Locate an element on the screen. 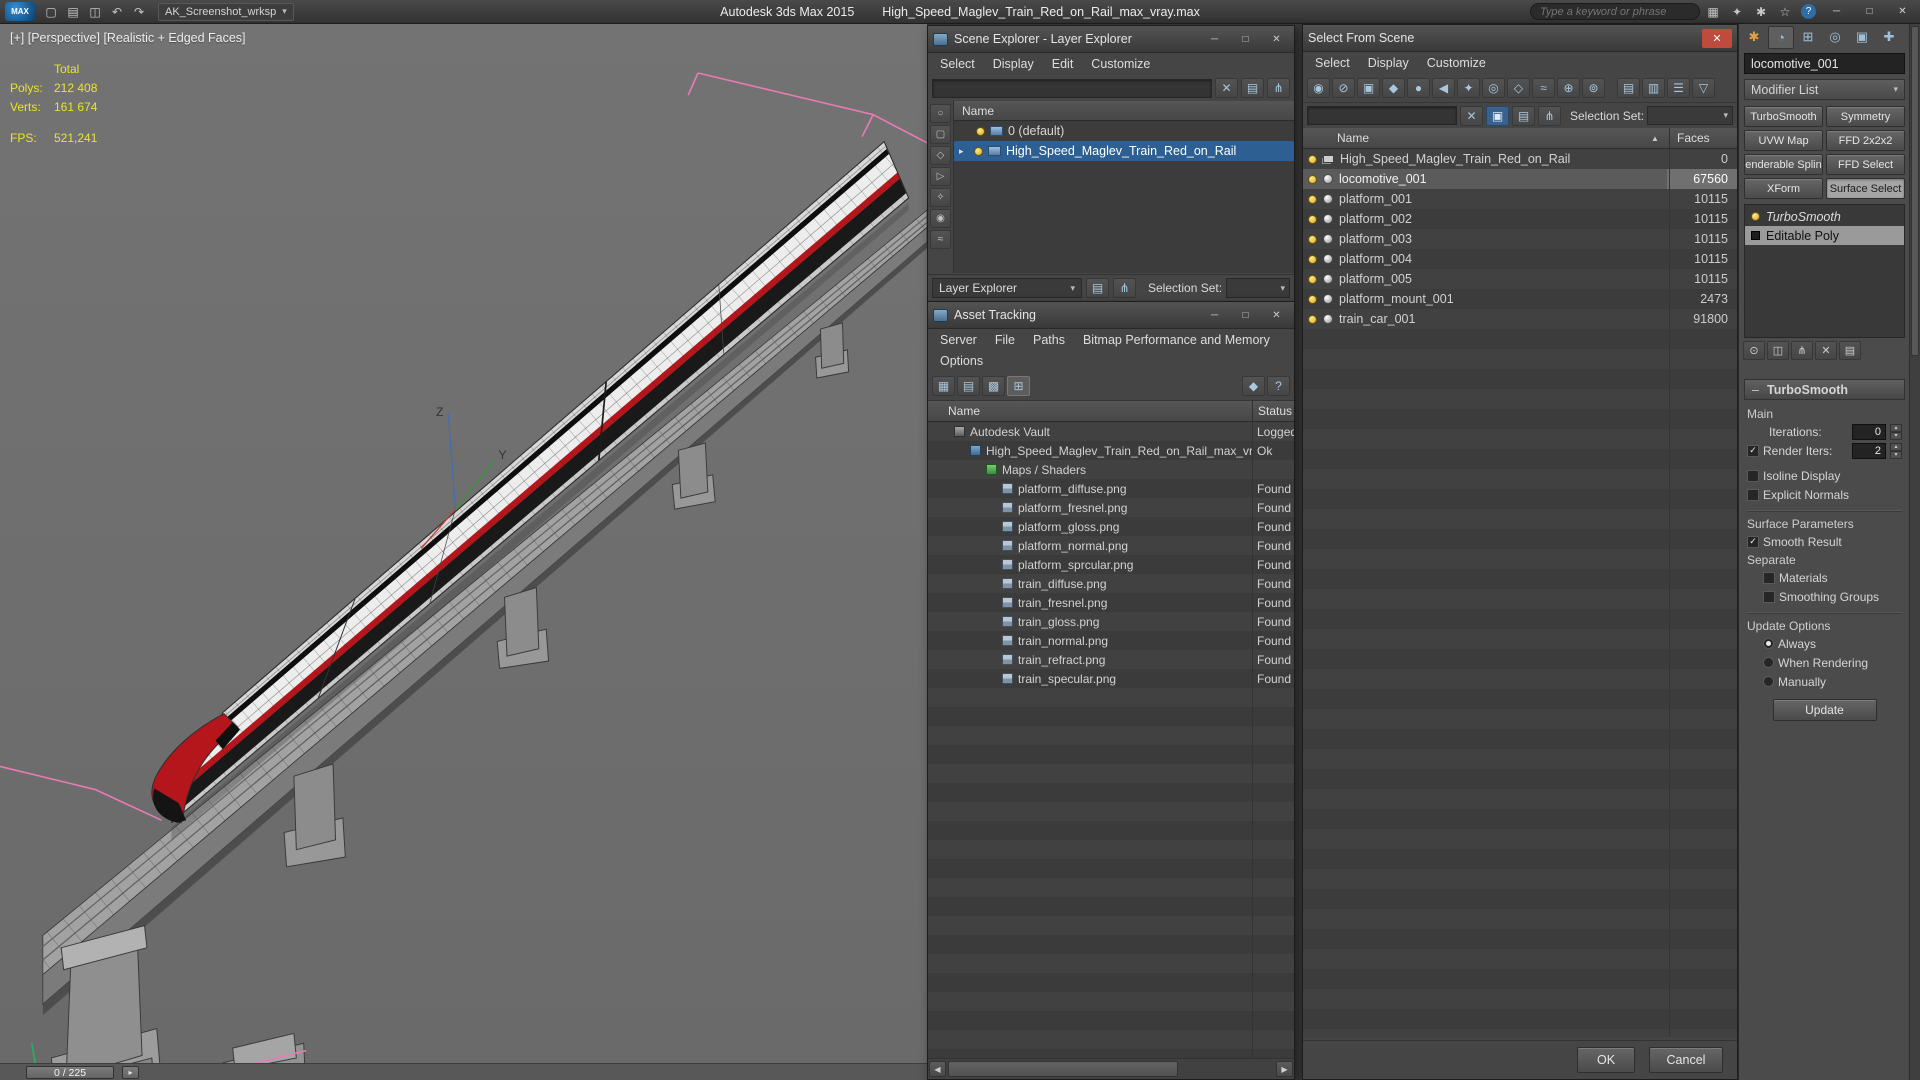 The image size is (1920, 1080). menu-server: Server is located at coordinates (958, 340).